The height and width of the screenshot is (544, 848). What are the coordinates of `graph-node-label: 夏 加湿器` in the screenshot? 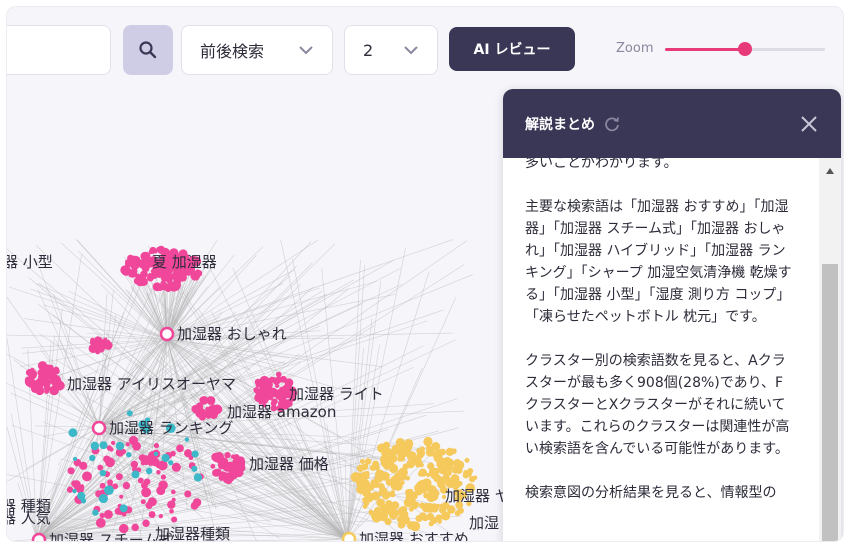 It's located at (184, 262).